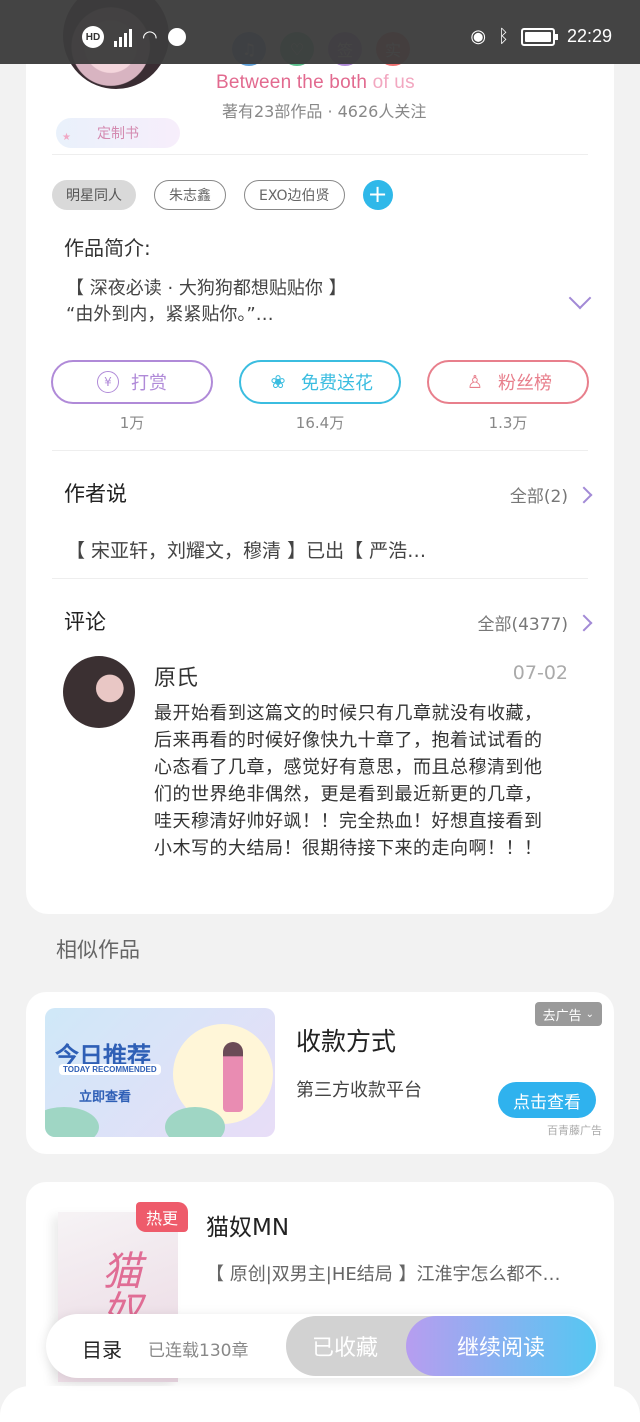 The width and height of the screenshot is (640, 1422). I want to click on fan-ranking-button: ♙ 粉丝榜, so click(508, 382).